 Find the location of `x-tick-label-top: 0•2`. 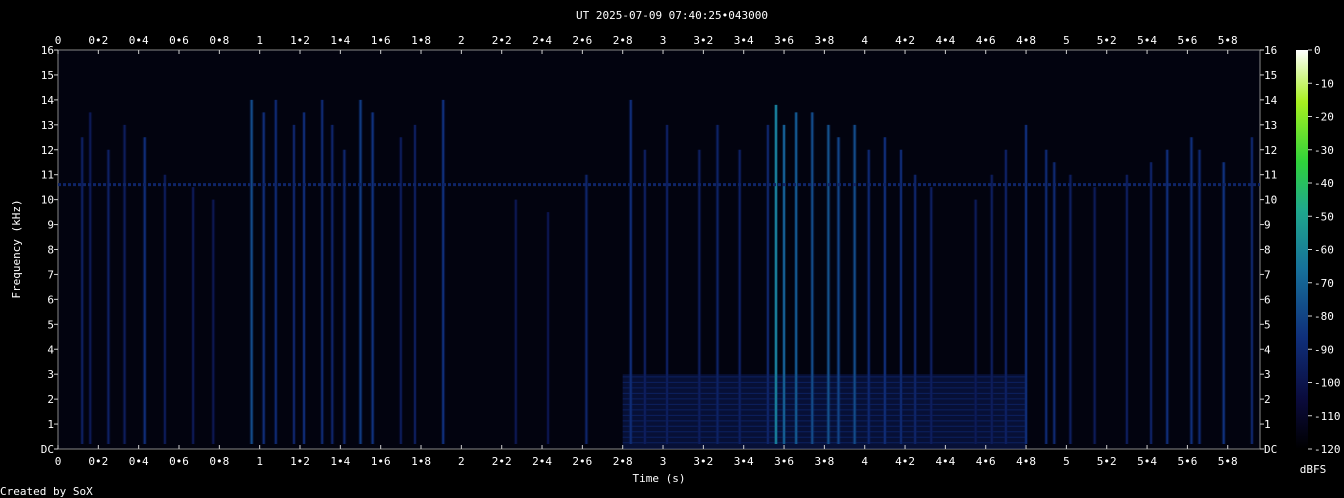

x-tick-label-top: 0•2 is located at coordinates (98, 40).